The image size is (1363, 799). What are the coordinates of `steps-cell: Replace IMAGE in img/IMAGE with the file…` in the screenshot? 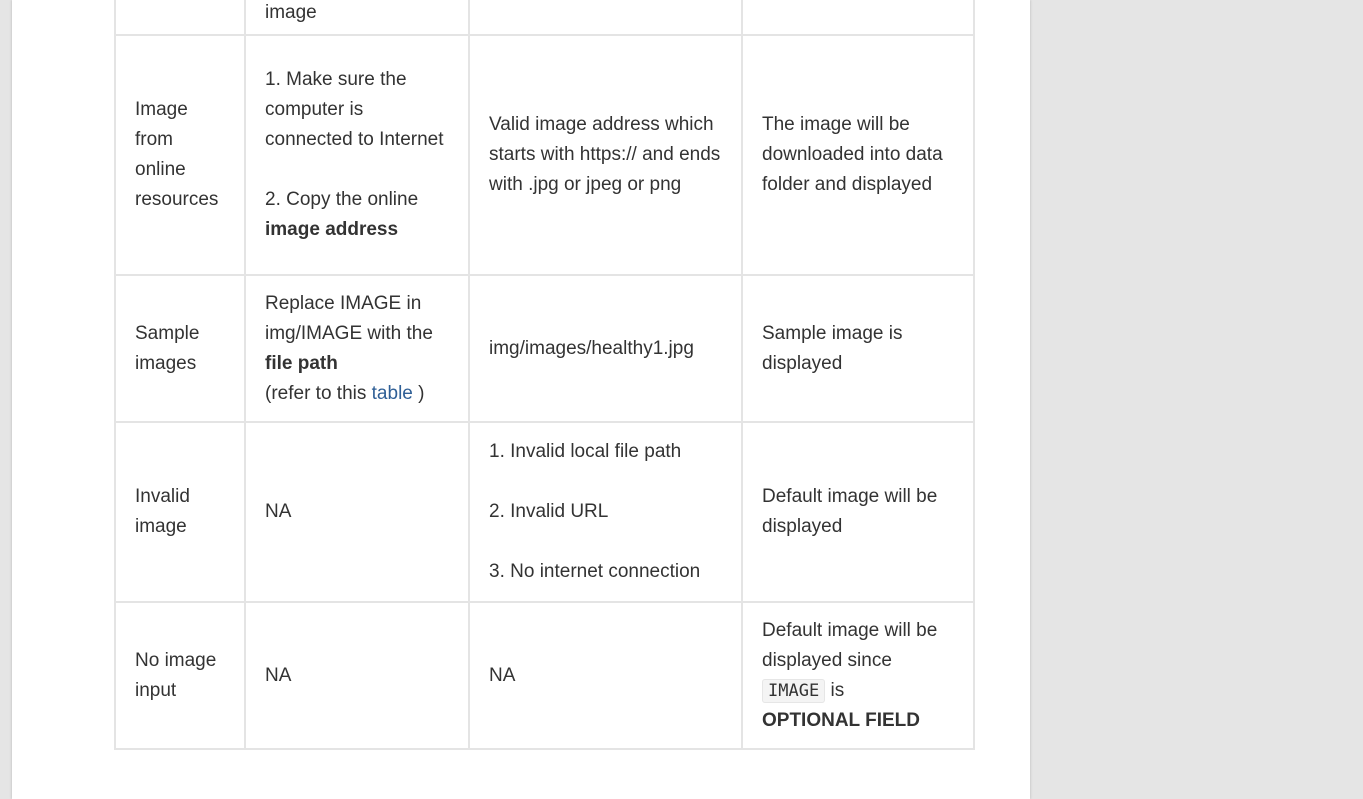 It's located at (357, 348).